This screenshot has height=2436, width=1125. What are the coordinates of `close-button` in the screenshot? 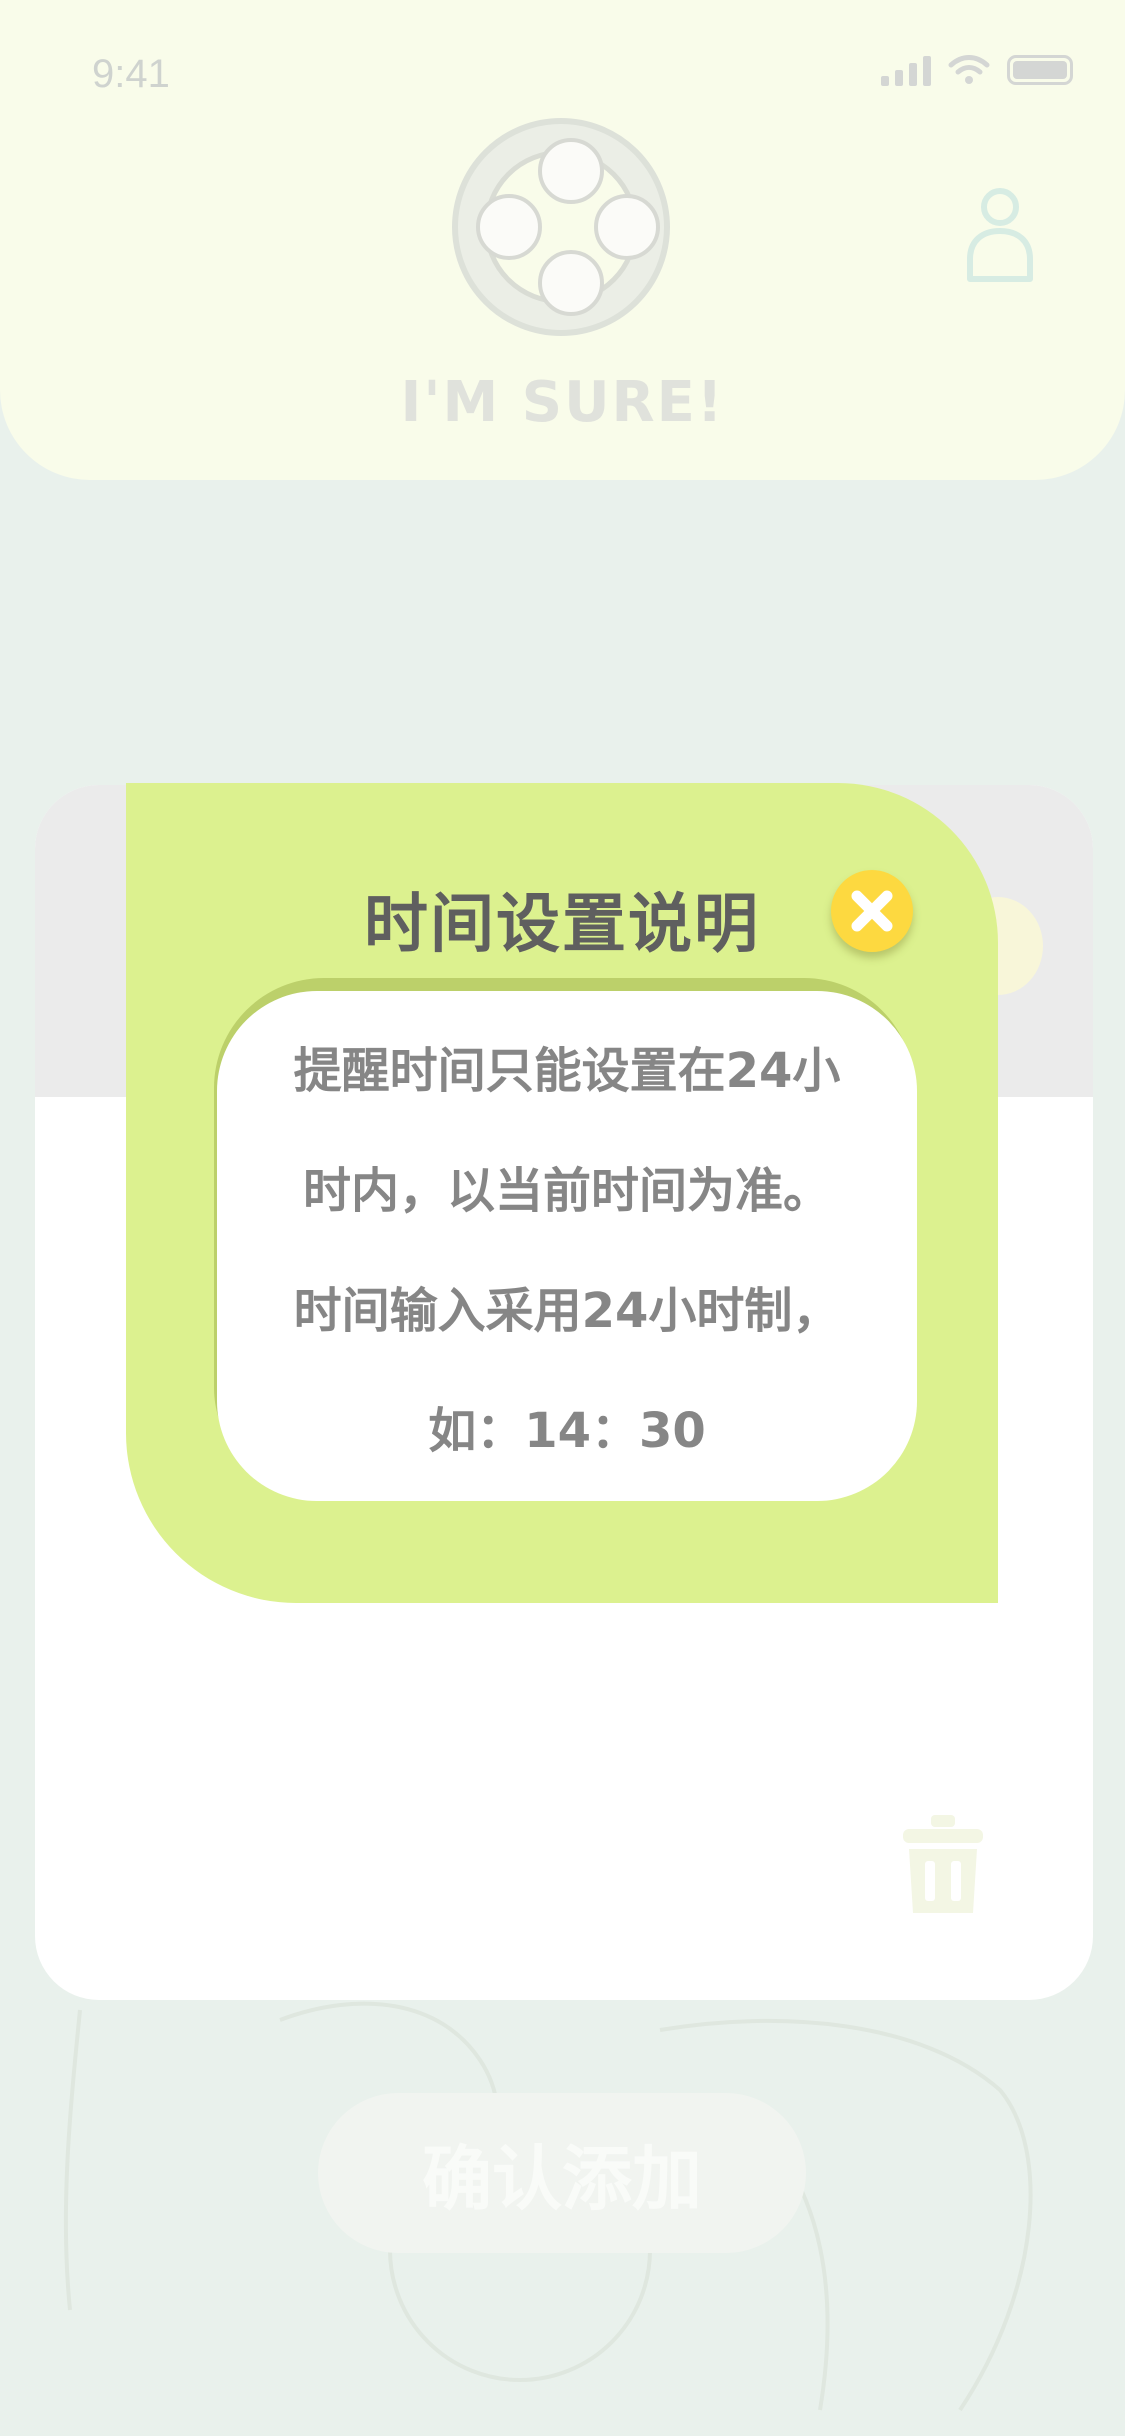 It's located at (872, 911).